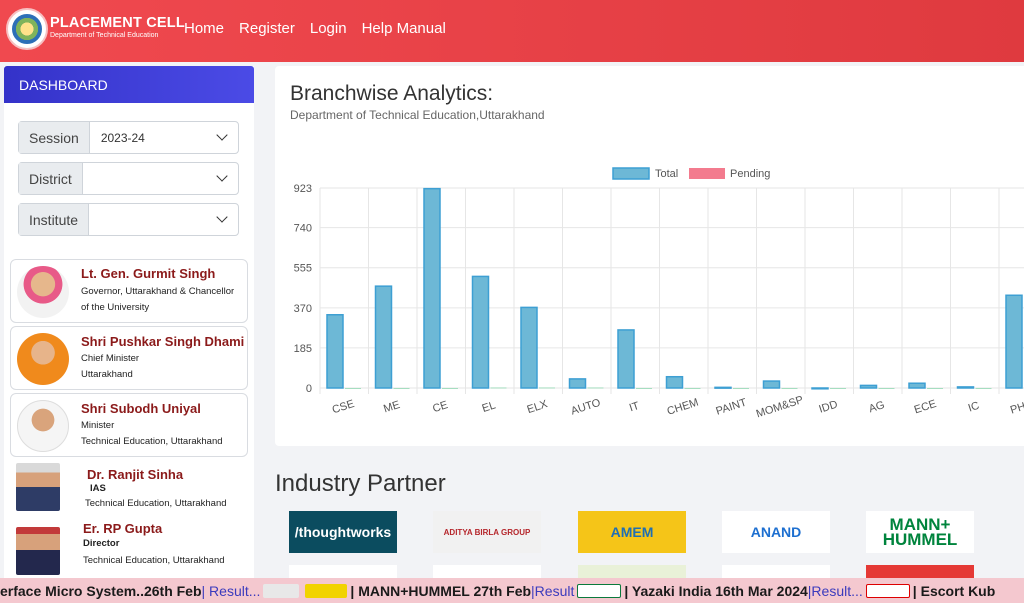  What do you see at coordinates (586, 407) in the screenshot?
I see `x-tick-label: AUTO` at bounding box center [586, 407].